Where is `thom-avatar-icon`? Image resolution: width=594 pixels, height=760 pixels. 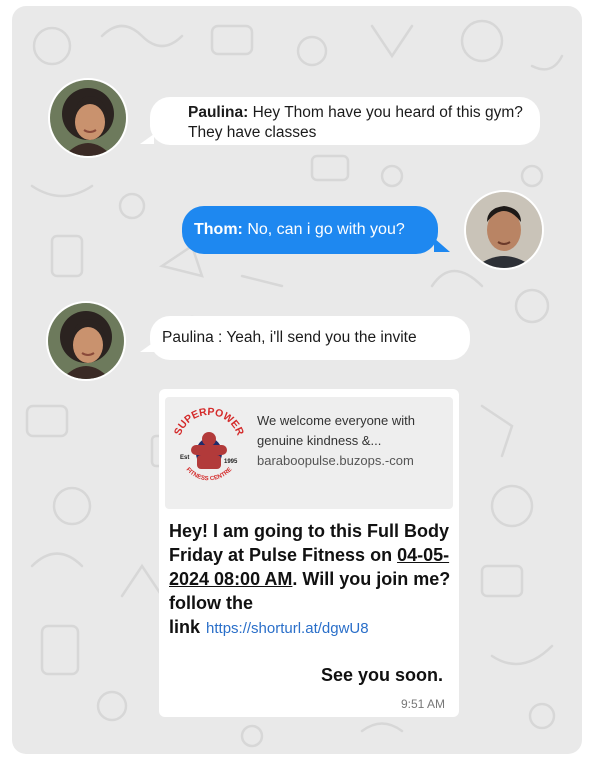
thom-avatar-icon is located at coordinates (504, 230).